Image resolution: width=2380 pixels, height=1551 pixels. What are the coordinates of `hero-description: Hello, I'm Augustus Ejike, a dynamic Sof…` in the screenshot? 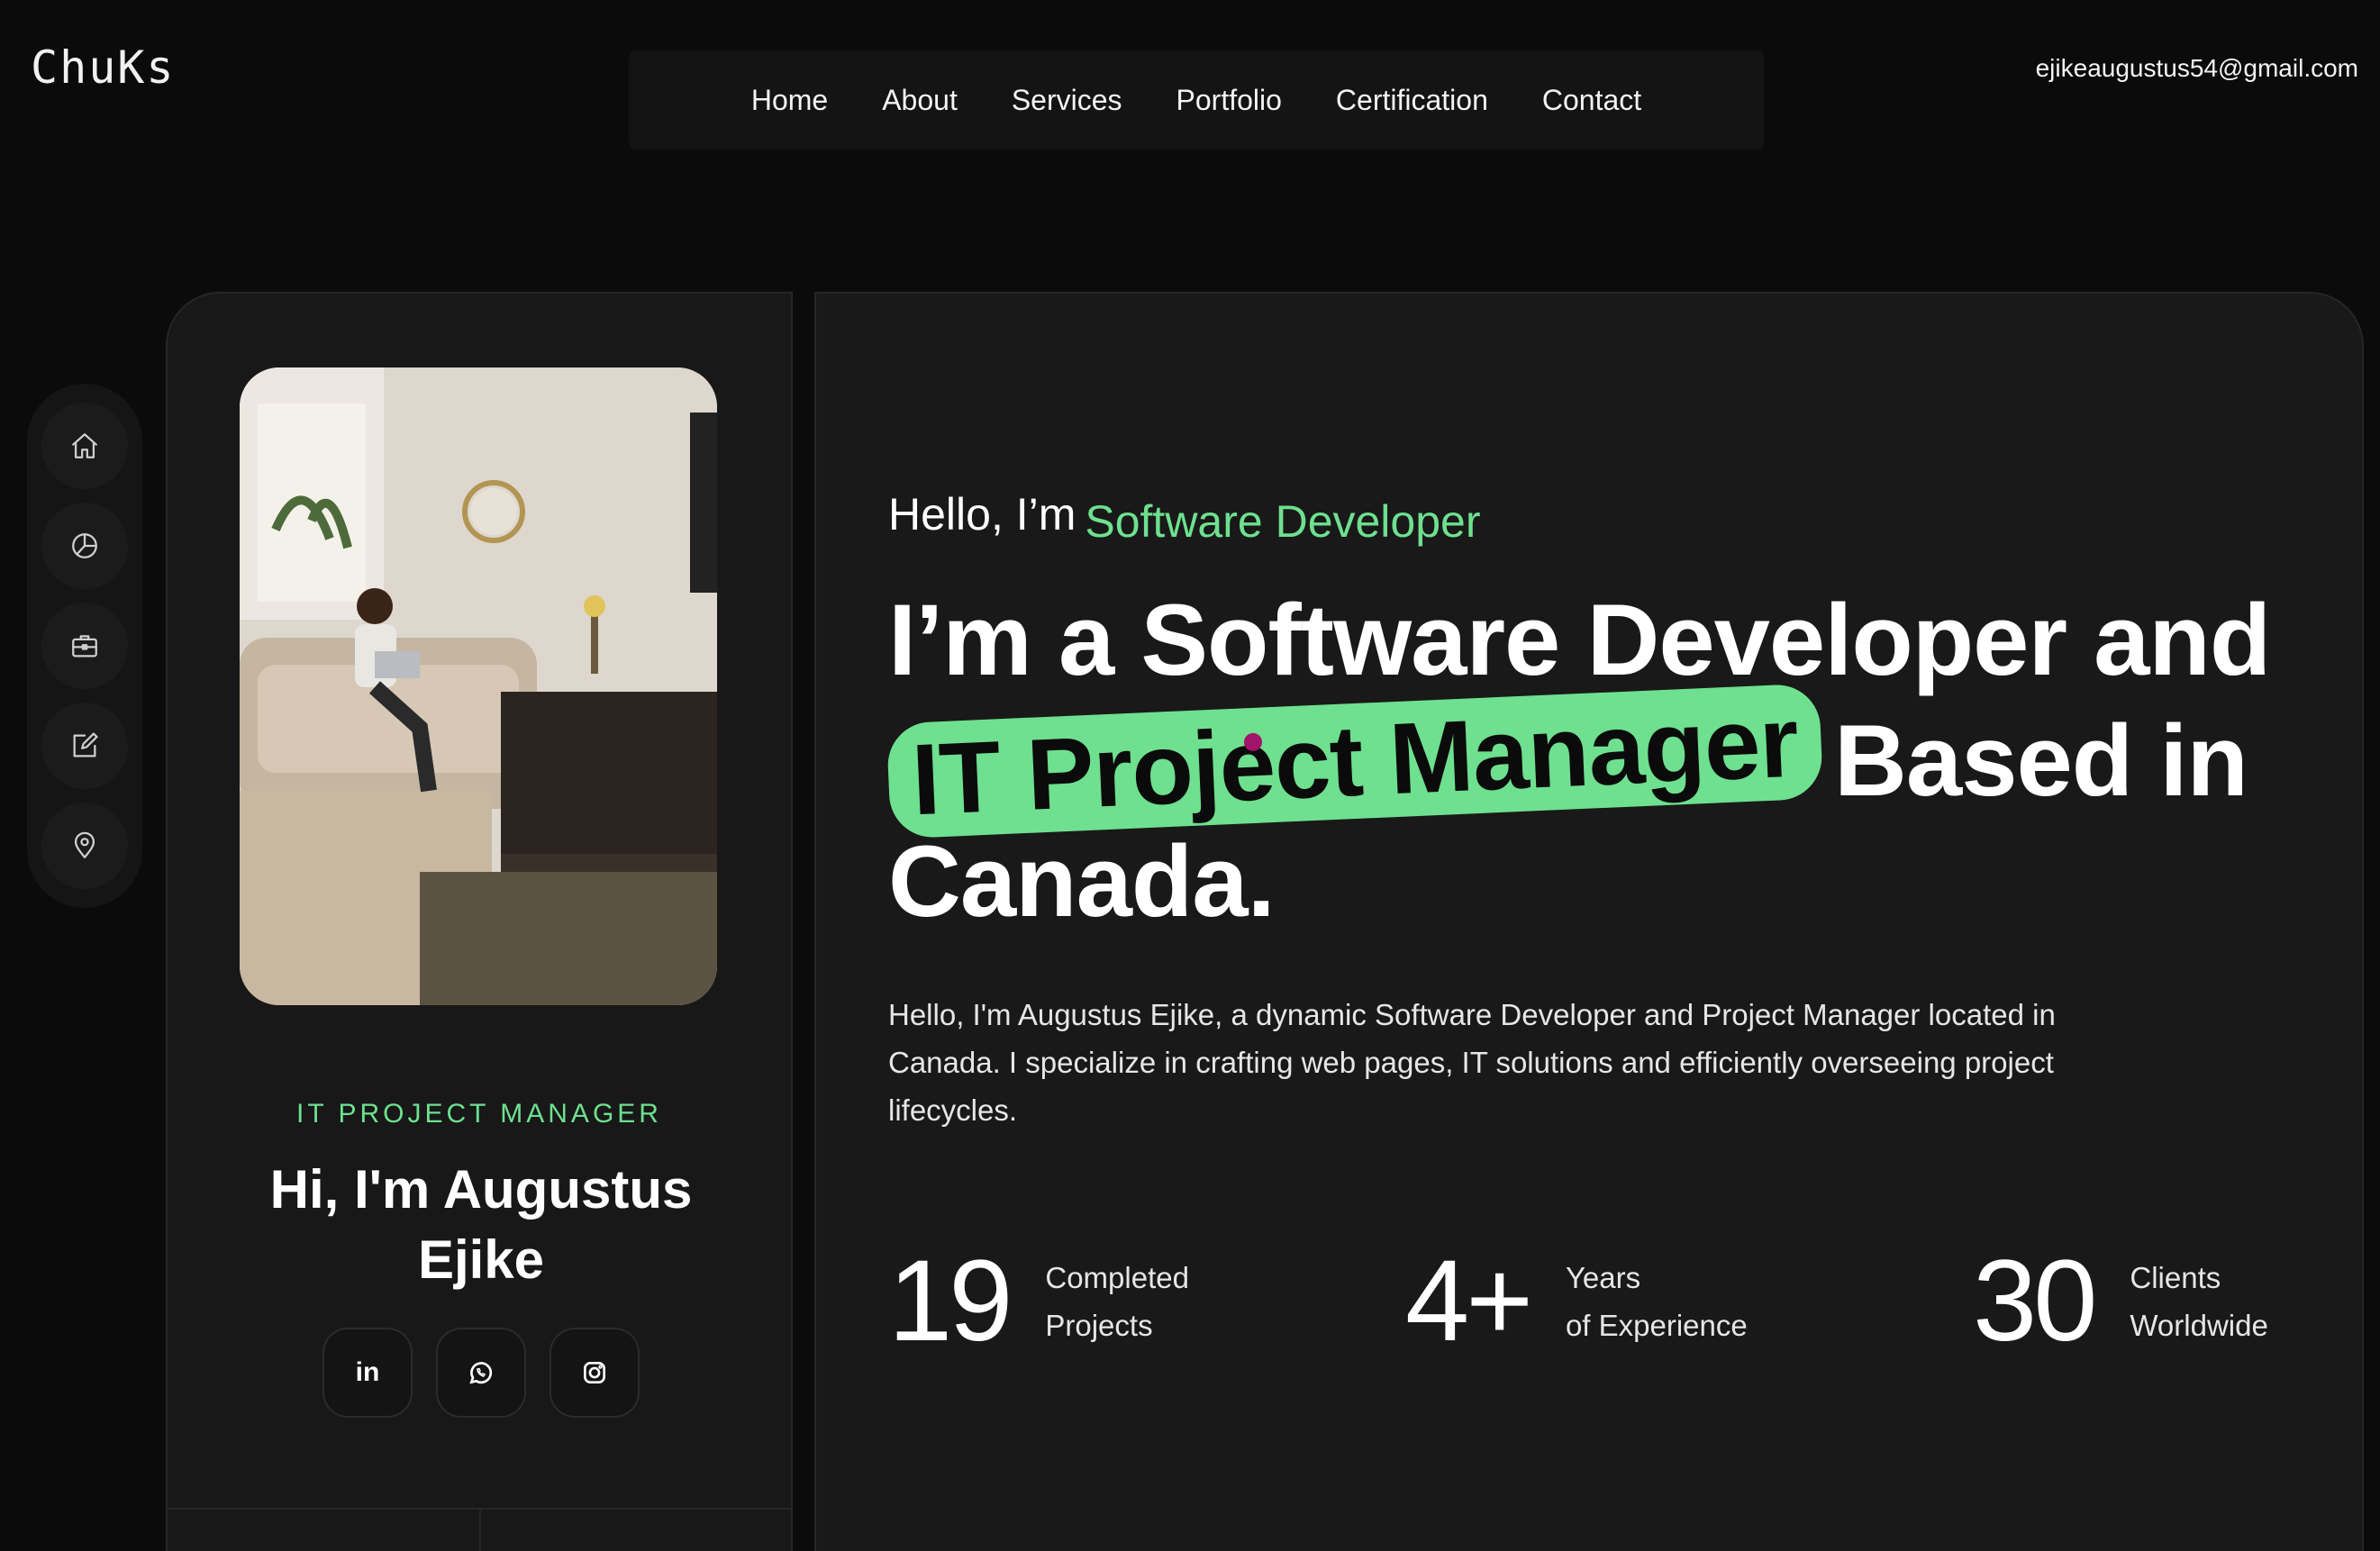 It's located at (1472, 1062).